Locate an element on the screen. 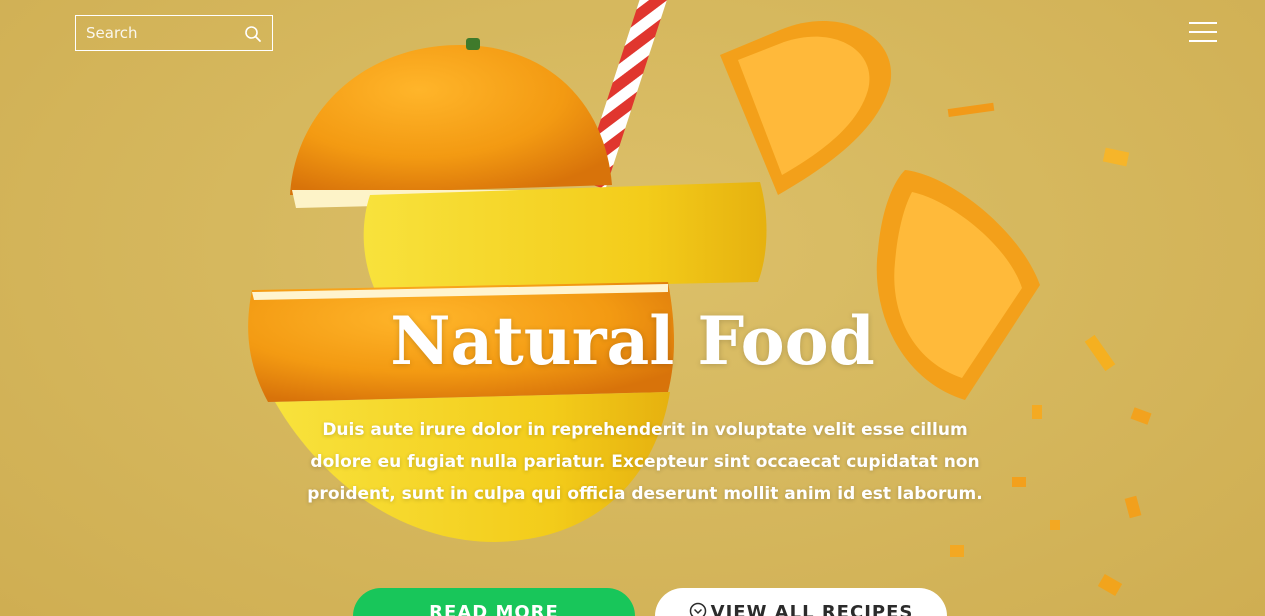 The width and height of the screenshot is (1265, 616). hamburger-menu-icon is located at coordinates (1203, 34).